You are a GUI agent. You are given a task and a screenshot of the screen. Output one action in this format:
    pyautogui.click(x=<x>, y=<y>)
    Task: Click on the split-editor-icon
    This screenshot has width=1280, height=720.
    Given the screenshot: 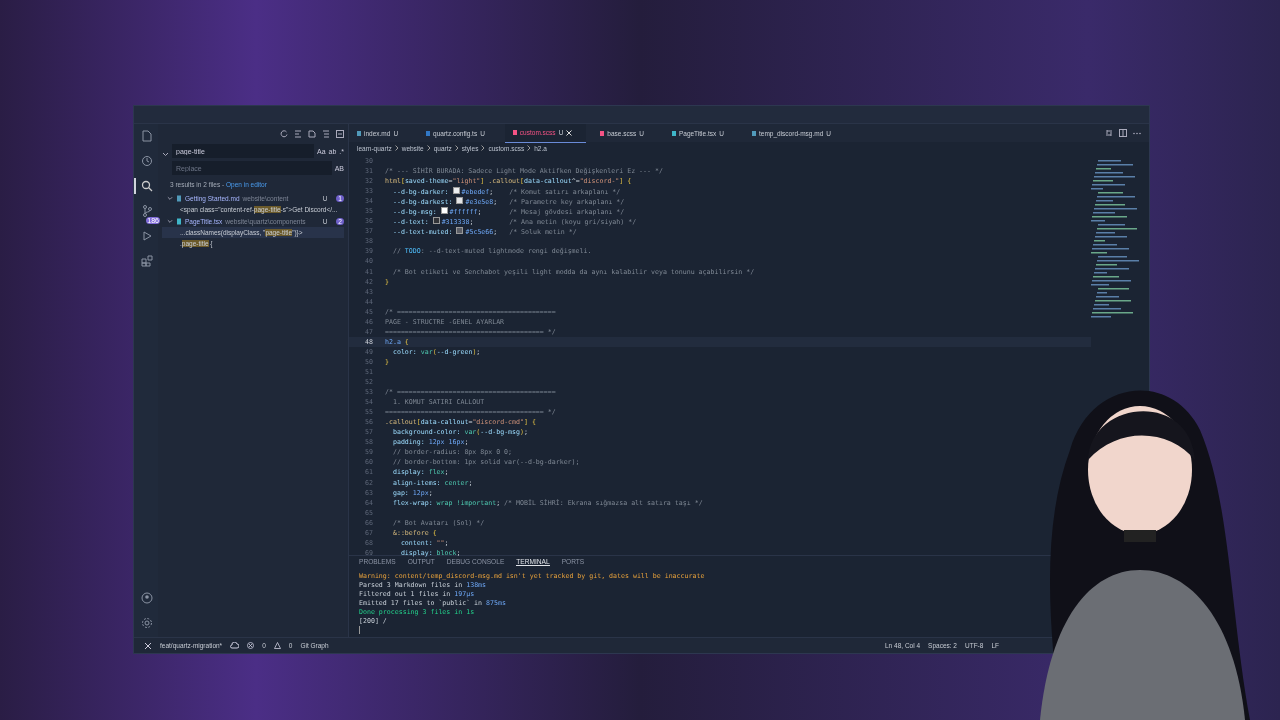 What is the action you would take?
    pyautogui.click(x=1123, y=133)
    